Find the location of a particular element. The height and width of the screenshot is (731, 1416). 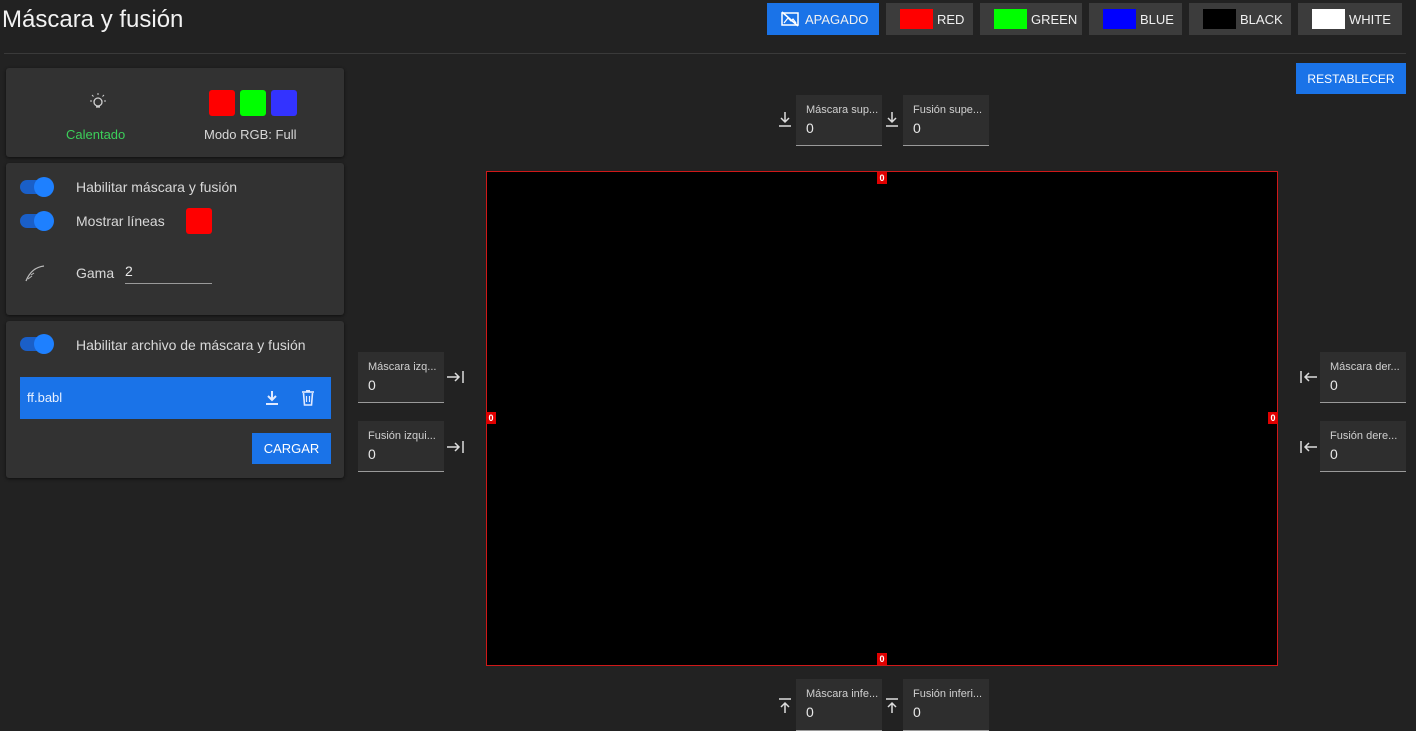

download-icon is located at coordinates (272, 400).